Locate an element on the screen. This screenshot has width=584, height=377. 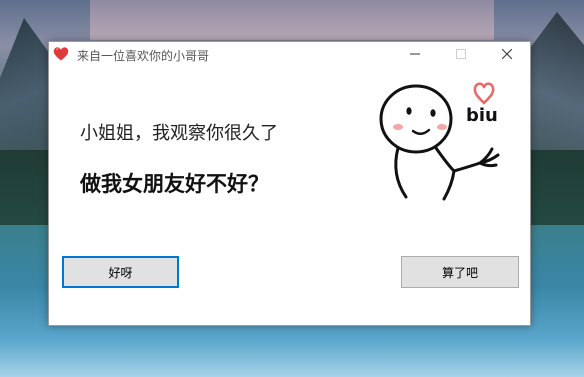
heart-icon is located at coordinates (61, 54).